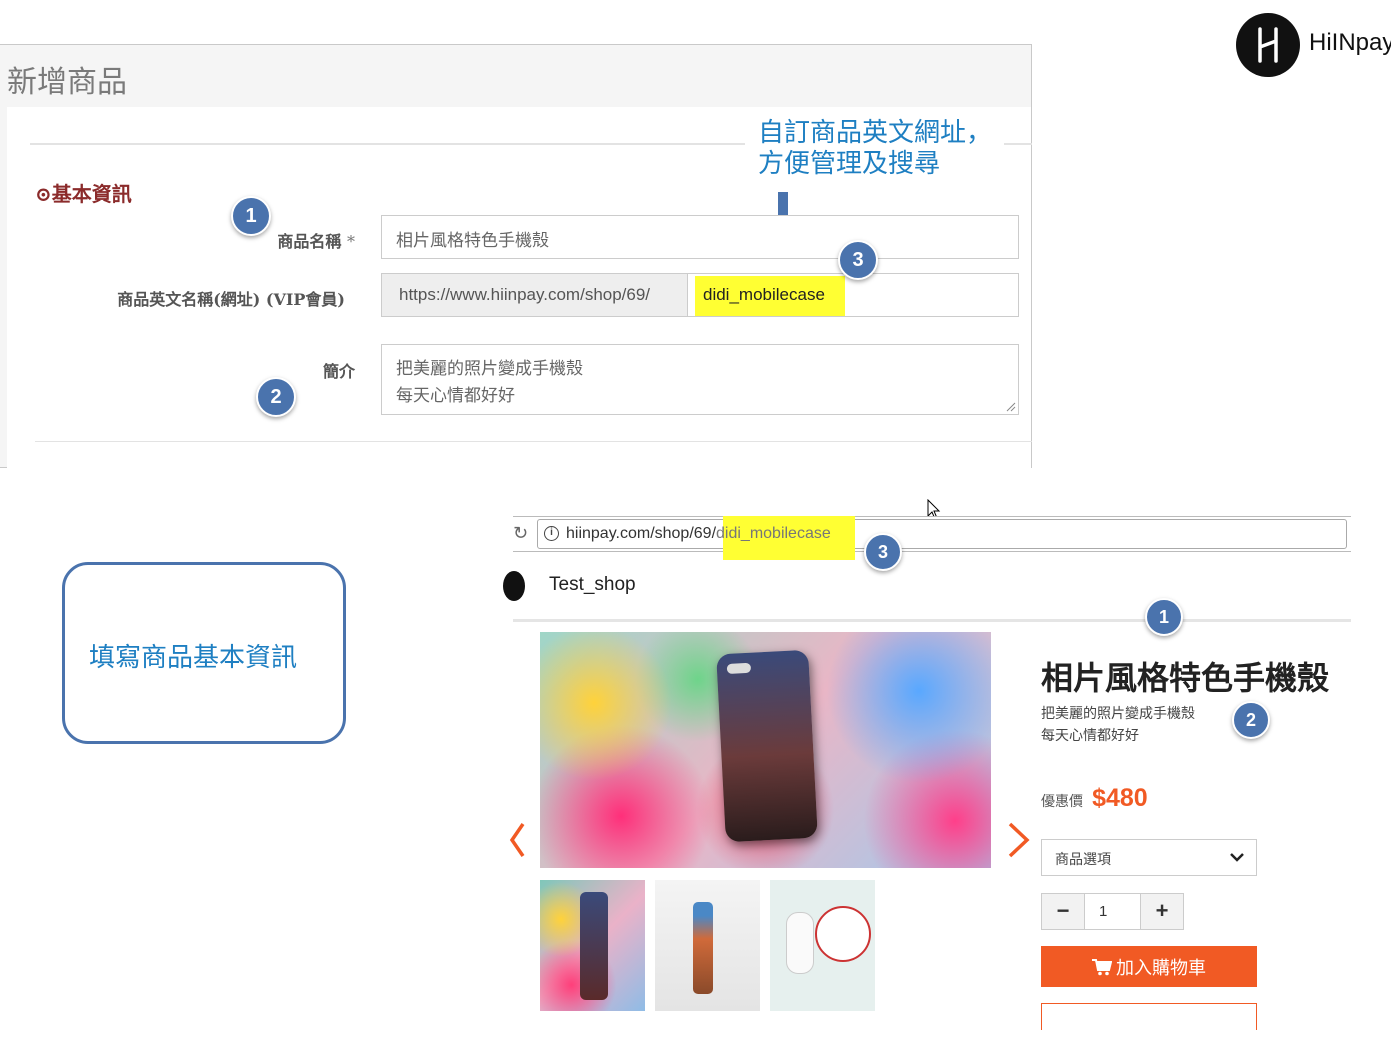 This screenshot has height=1052, width=1391. What do you see at coordinates (1090, 736) in the screenshot?
I see `description-line-2: 每天心情都好好` at bounding box center [1090, 736].